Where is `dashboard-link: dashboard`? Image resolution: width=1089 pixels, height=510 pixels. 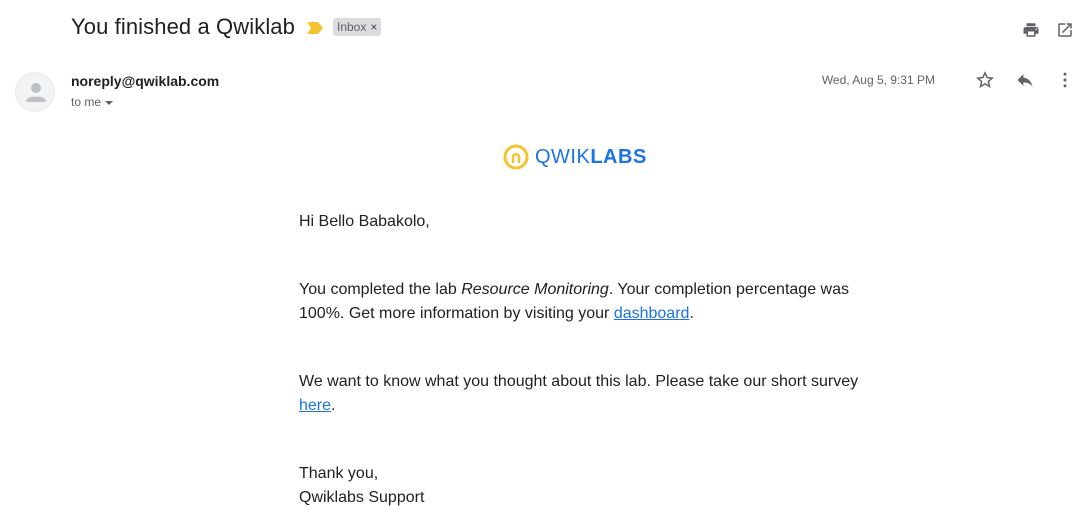 dashboard-link: dashboard is located at coordinates (652, 313).